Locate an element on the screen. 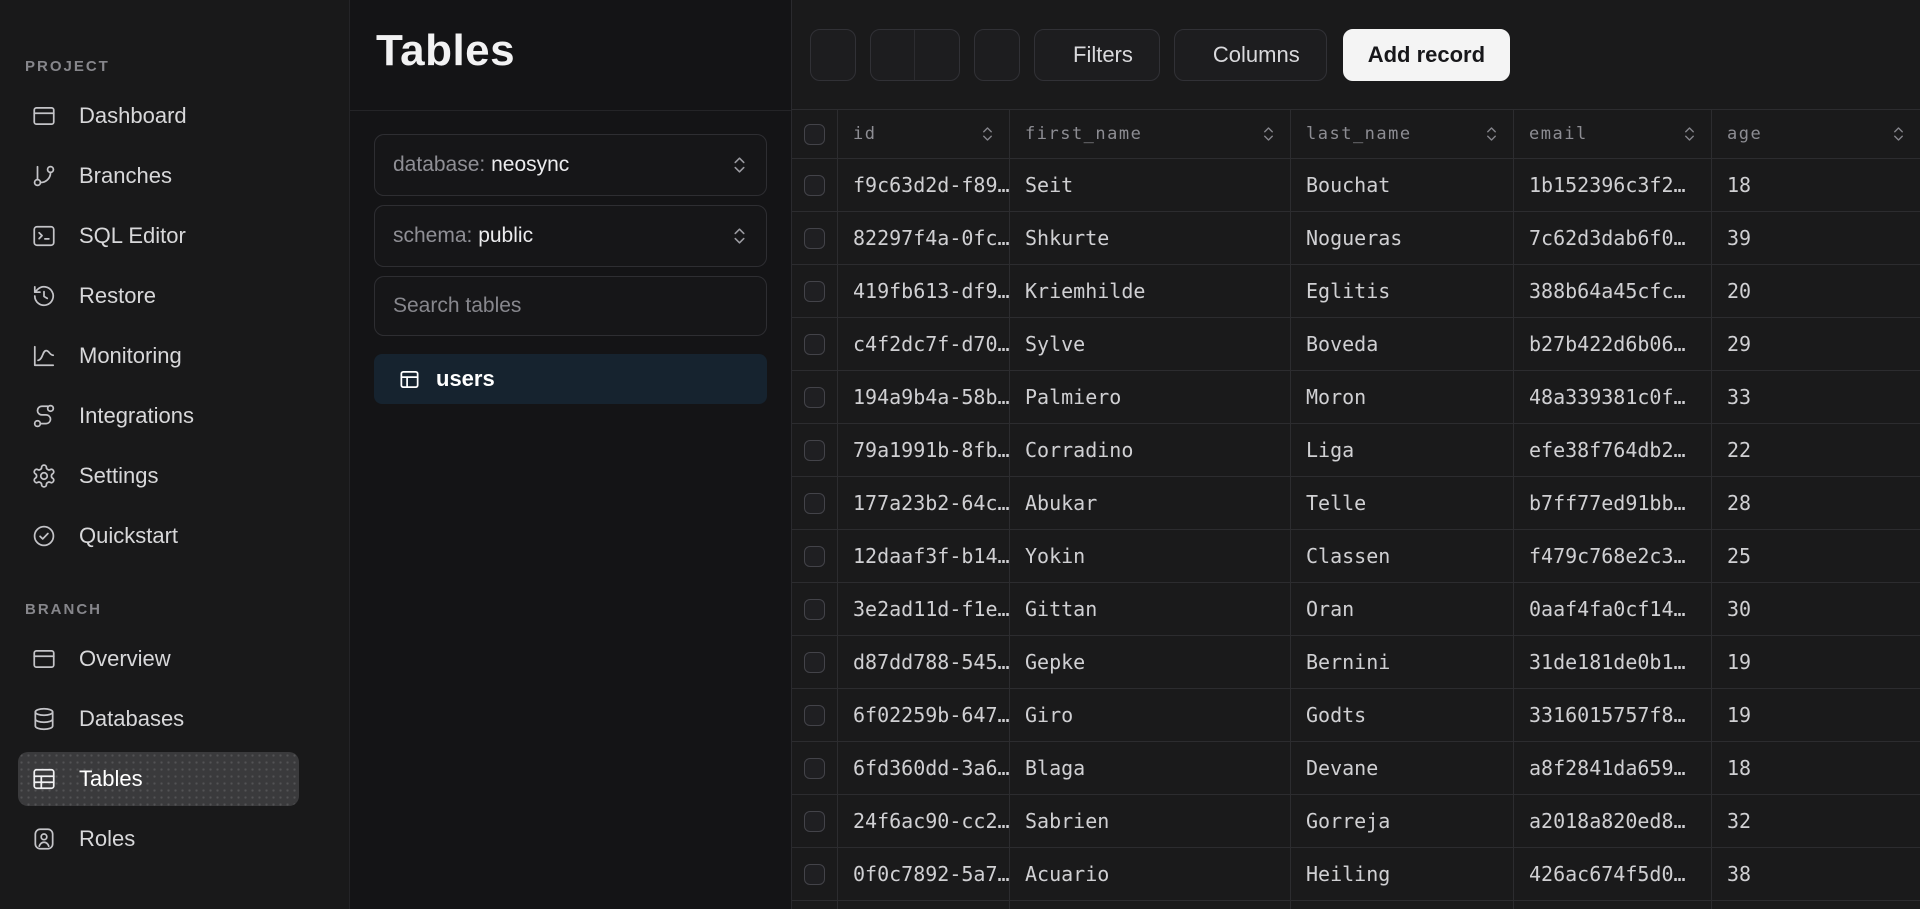 Image resolution: width=1920 pixels, height=909 pixels. cell-age: 25 is located at coordinates (1816, 556).